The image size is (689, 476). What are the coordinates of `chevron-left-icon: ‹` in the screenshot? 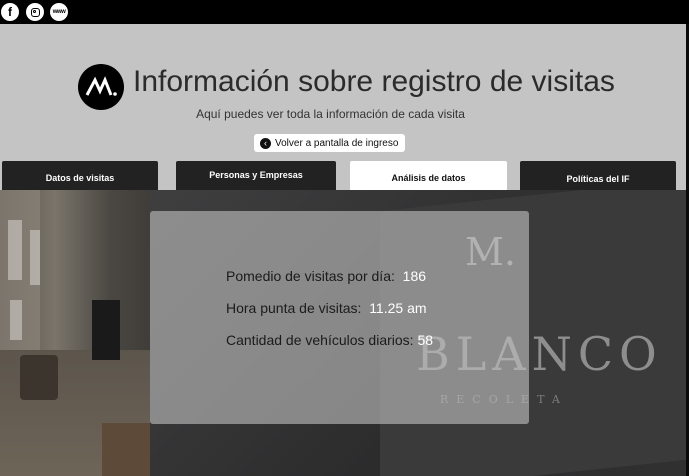 It's located at (265, 143).